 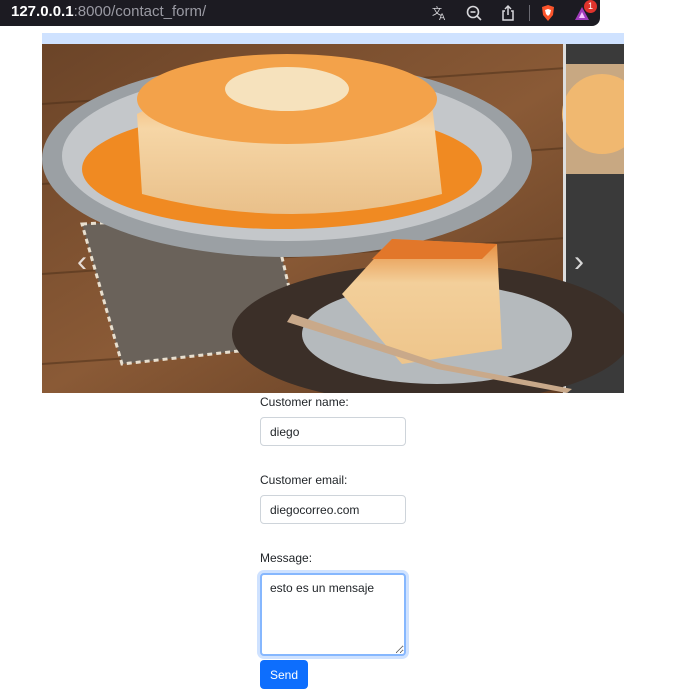 I want to click on message-label: Message:, so click(x=286, y=558).